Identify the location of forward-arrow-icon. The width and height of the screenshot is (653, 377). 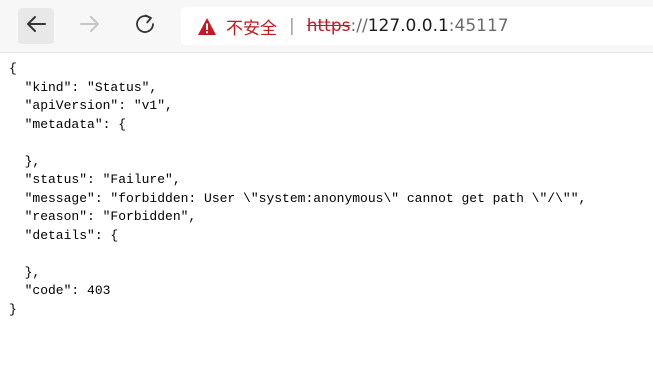
(90, 26).